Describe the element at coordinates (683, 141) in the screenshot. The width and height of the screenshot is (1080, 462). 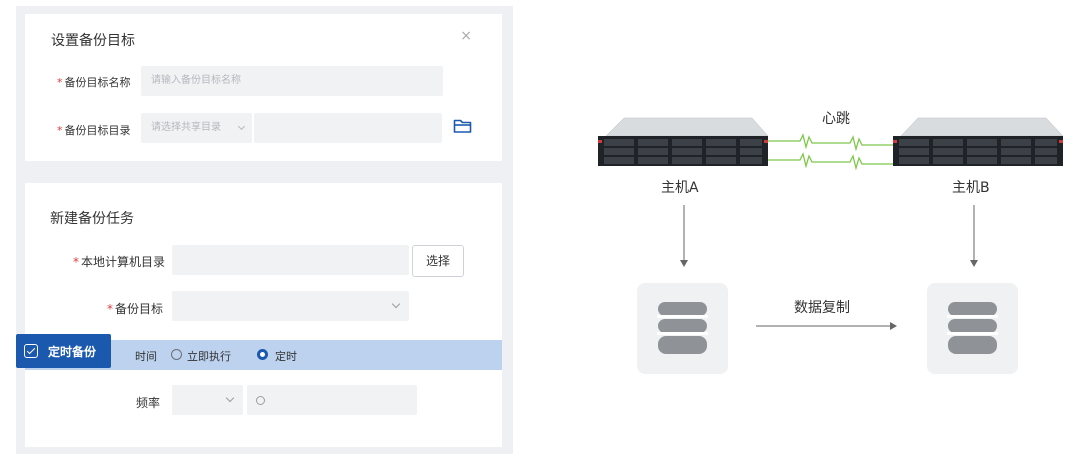
I see `server-a-icon` at that location.